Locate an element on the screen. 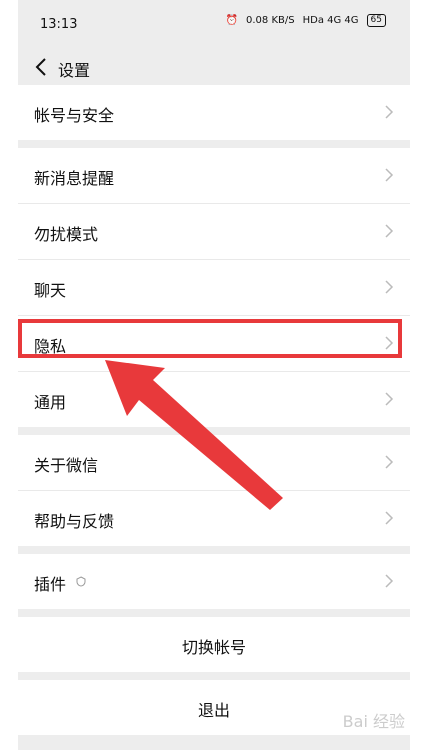  row-label: 新消息提醒 is located at coordinates (74, 178).